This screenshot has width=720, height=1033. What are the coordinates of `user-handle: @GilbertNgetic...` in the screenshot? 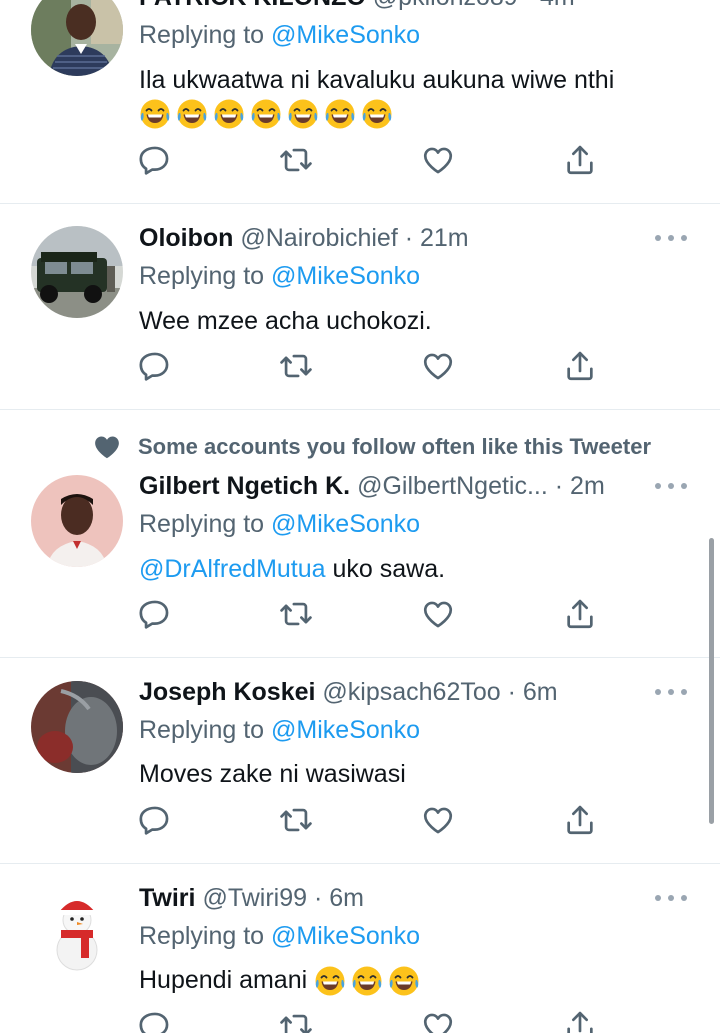 It's located at (452, 486).